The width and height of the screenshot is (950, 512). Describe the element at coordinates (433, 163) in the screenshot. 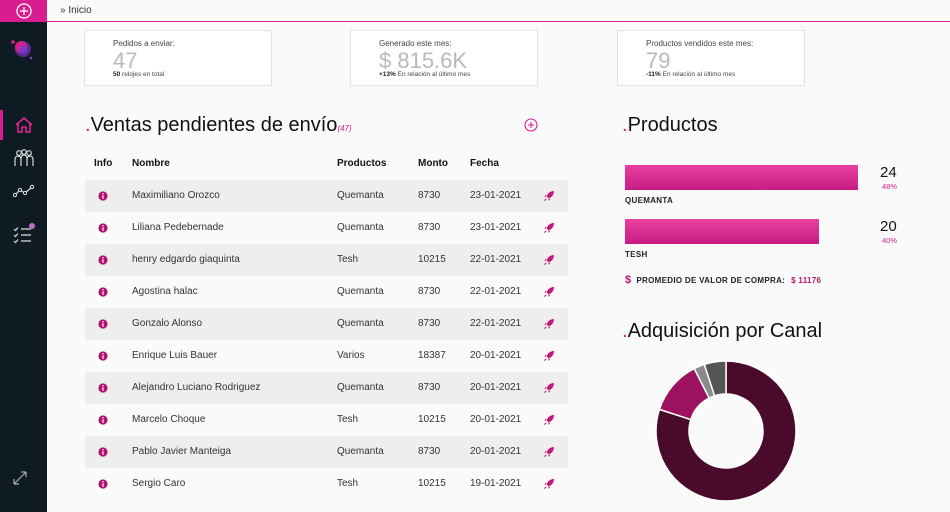

I see `col-monto: Monto` at that location.